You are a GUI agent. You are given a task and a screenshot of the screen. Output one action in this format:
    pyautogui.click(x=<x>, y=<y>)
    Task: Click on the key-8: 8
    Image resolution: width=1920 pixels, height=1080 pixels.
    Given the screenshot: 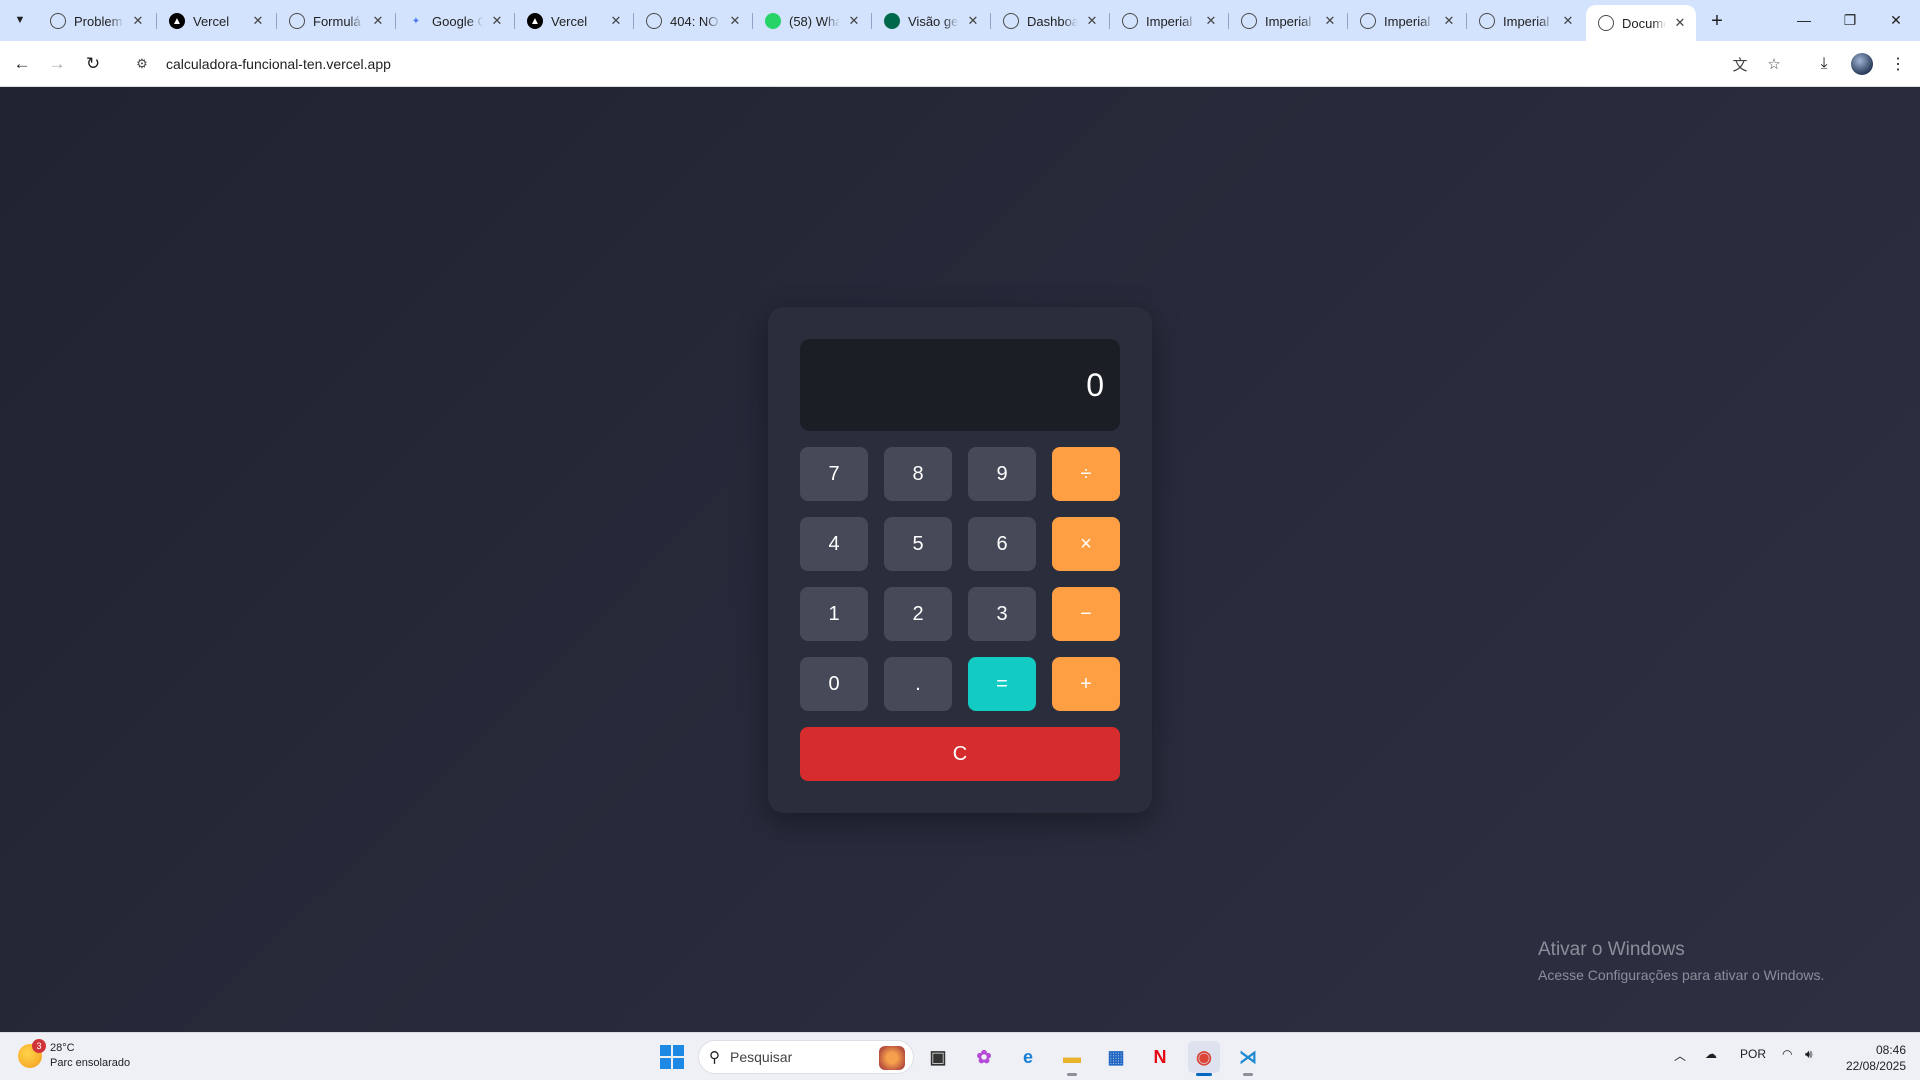 What is the action you would take?
    pyautogui.click(x=918, y=474)
    